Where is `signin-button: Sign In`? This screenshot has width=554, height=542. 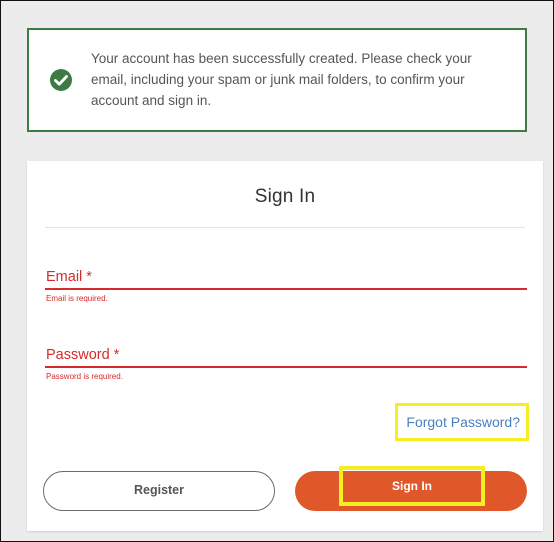 signin-button: Sign In is located at coordinates (411, 488).